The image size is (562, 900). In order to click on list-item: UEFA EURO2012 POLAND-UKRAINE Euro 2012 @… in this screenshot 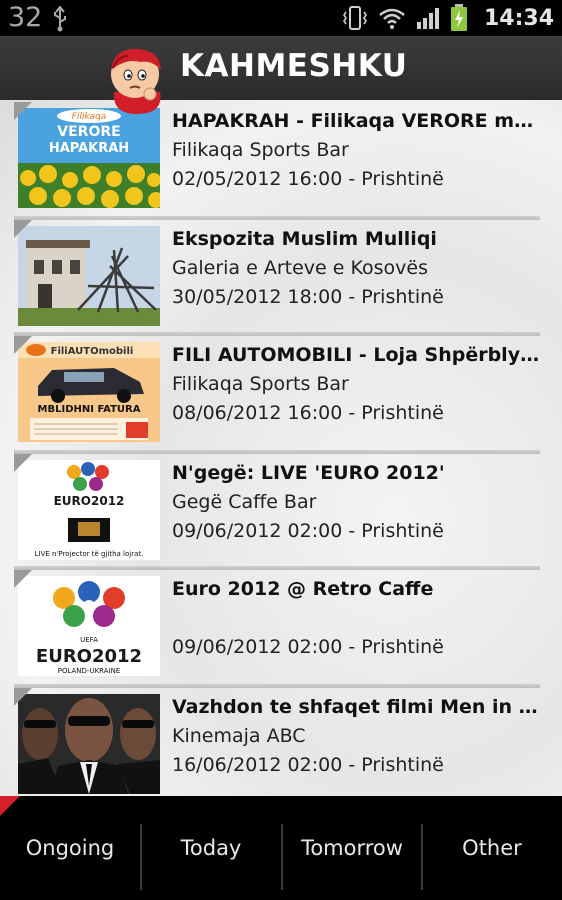, I will do `click(277, 626)`.